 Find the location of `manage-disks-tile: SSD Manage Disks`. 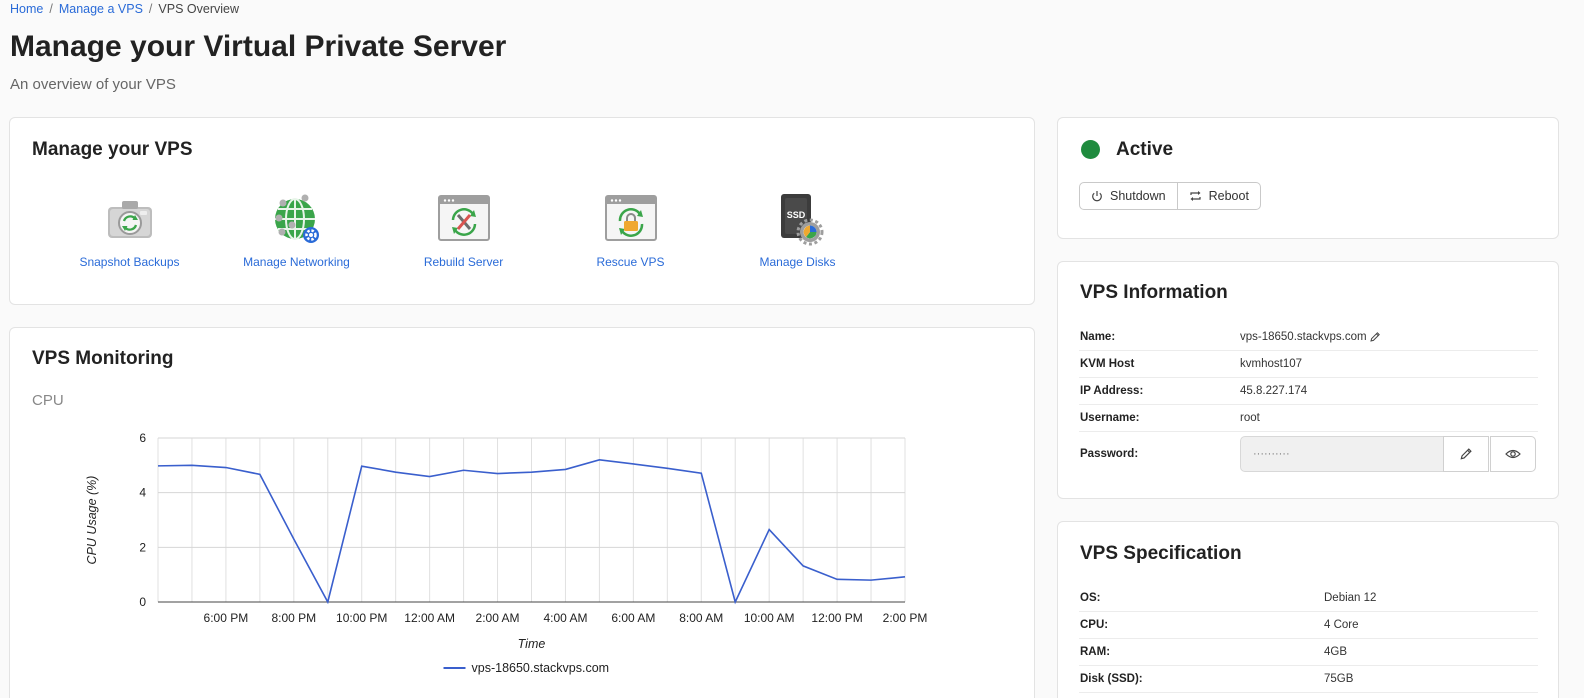

manage-disks-tile: SSD Manage Disks is located at coordinates (797, 230).